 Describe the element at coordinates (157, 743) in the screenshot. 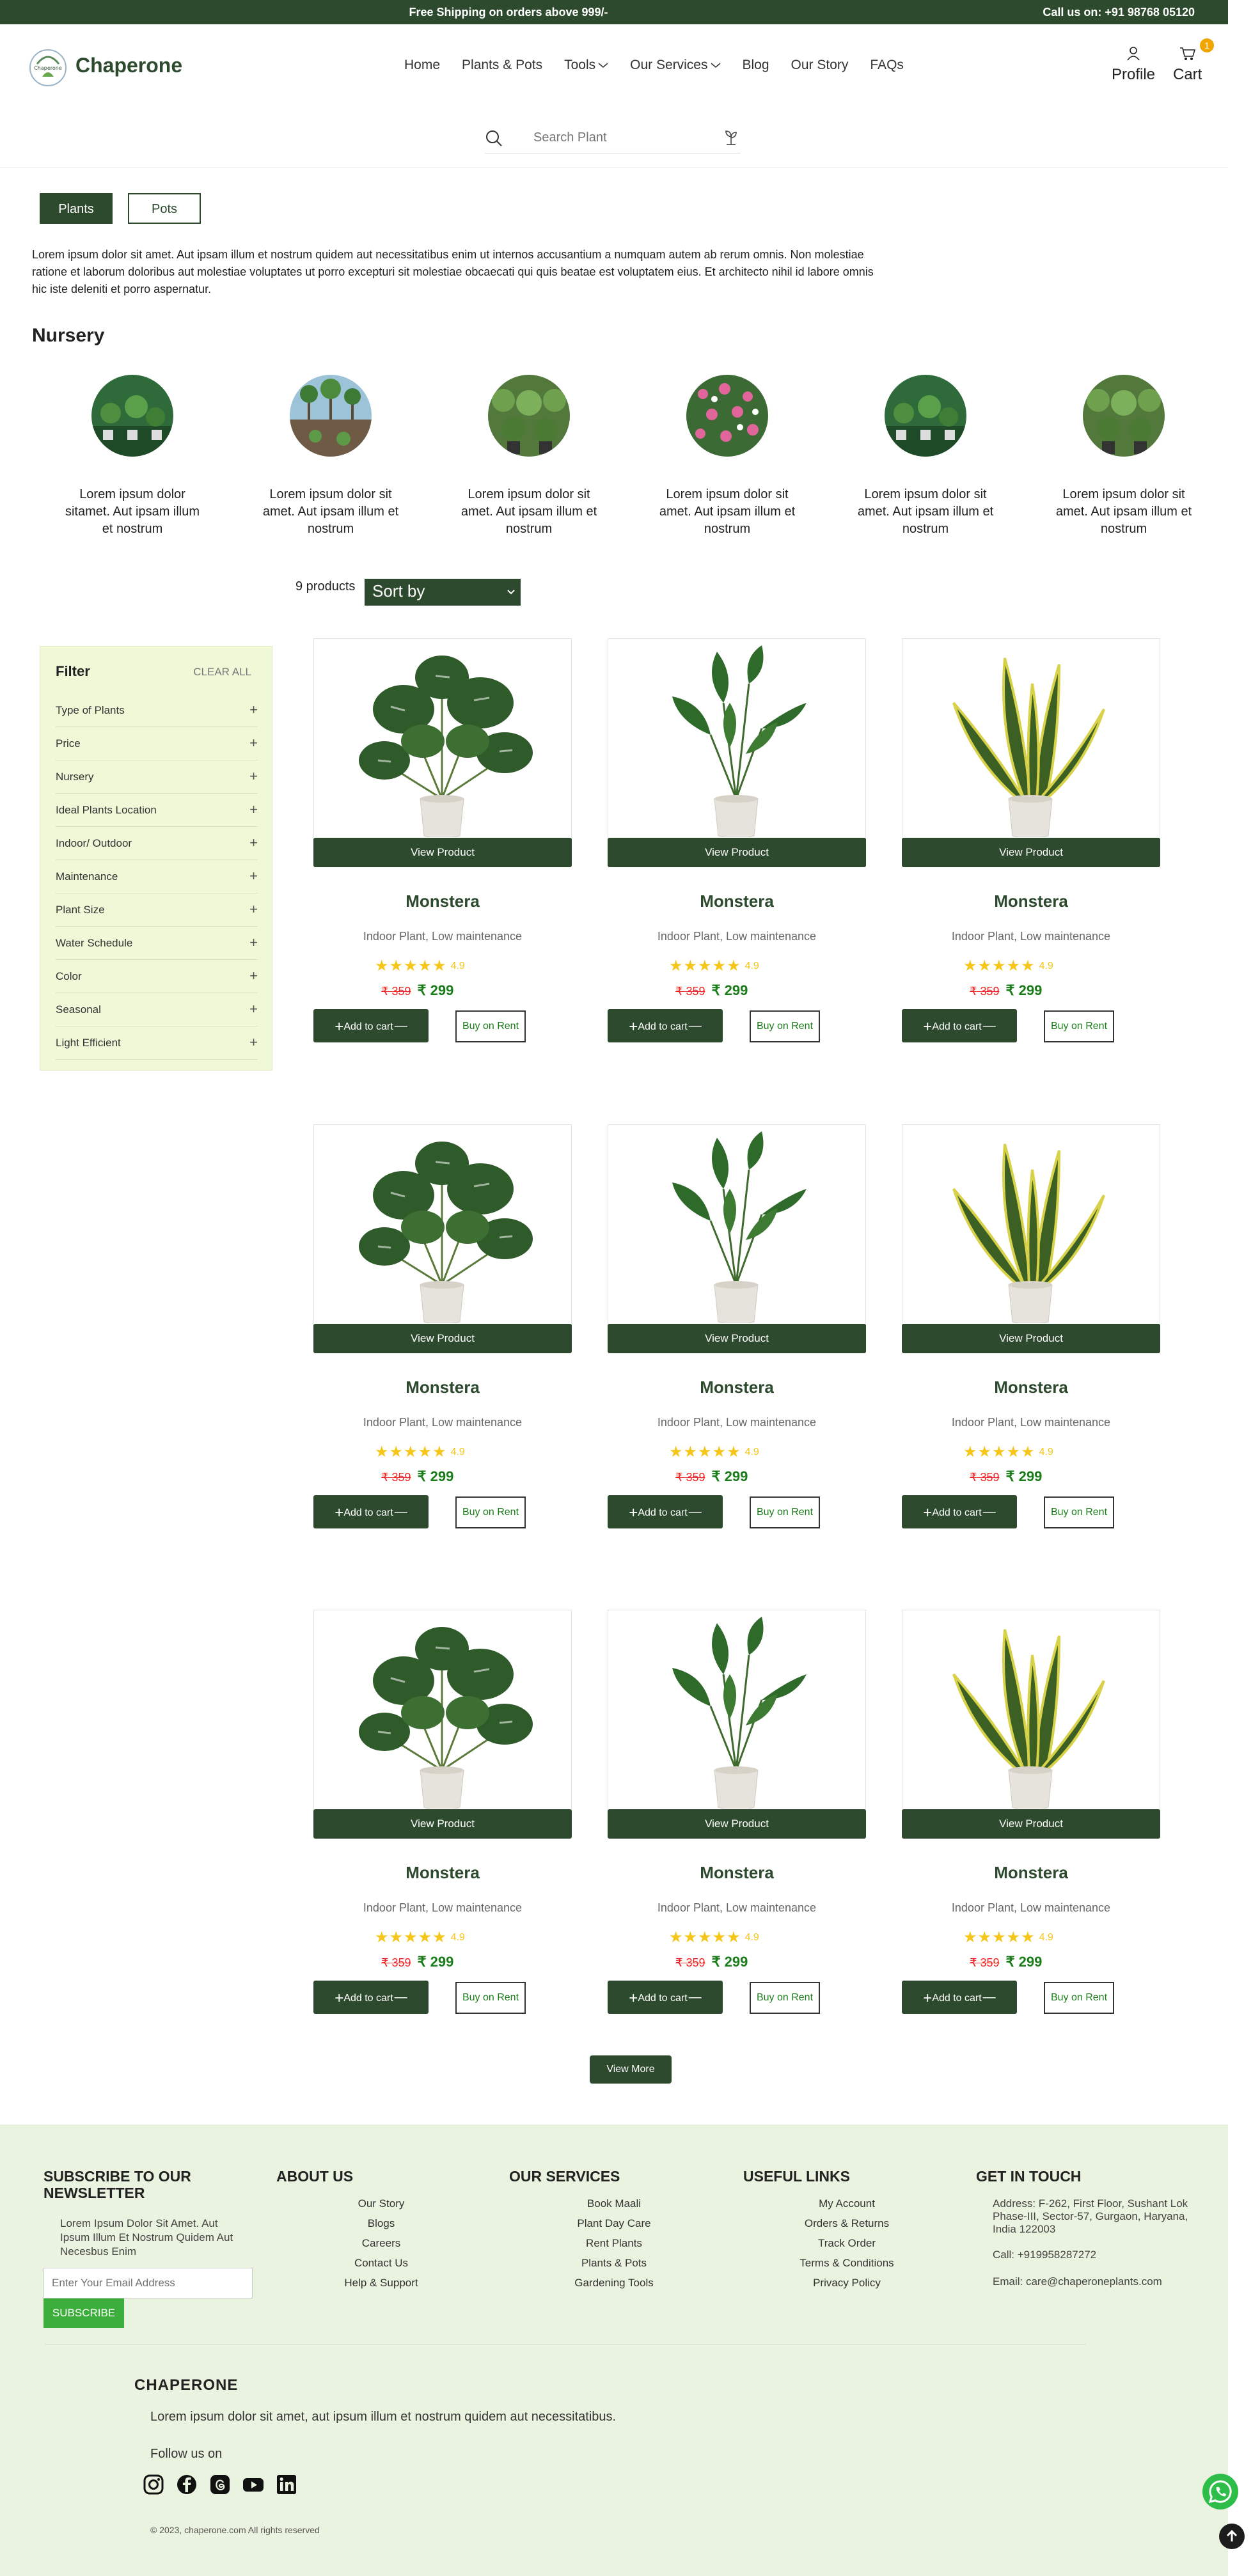

I see `filter-item: Price +` at that location.